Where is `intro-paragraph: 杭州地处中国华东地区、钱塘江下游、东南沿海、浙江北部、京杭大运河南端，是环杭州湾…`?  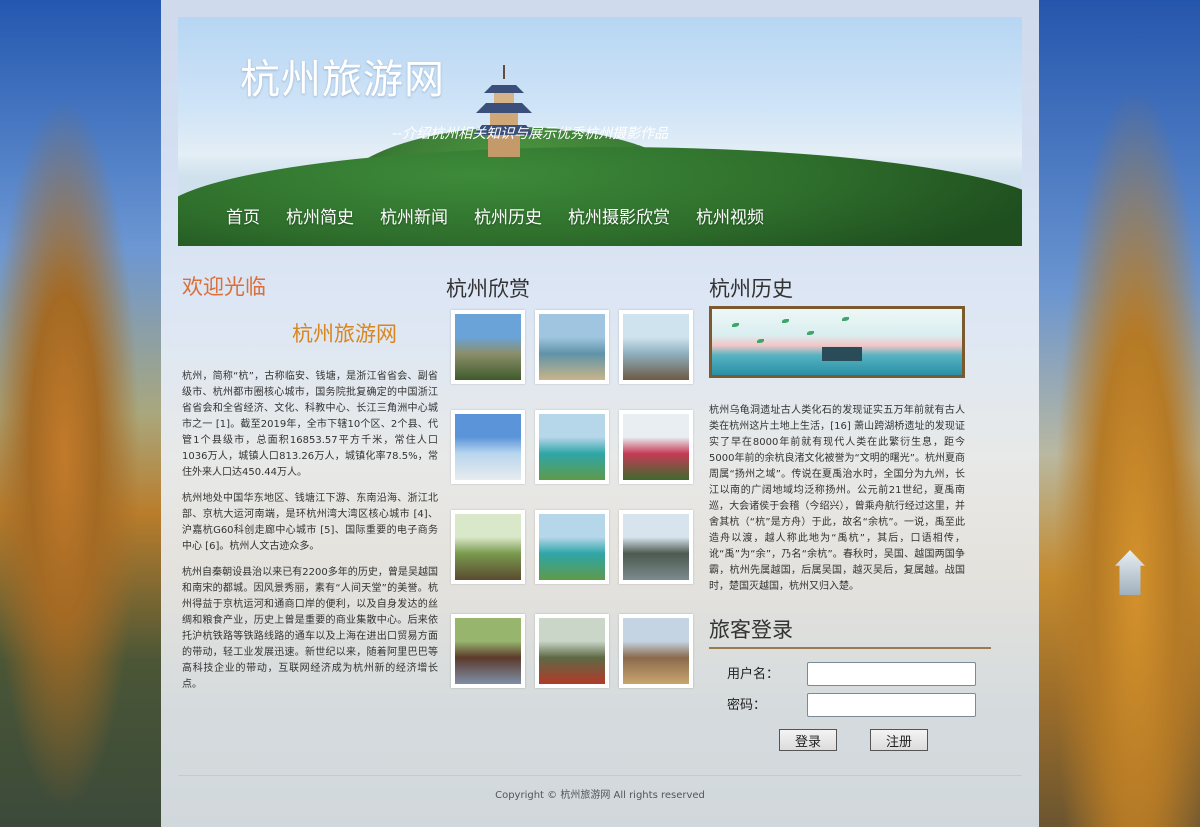 intro-paragraph: 杭州地处中国华东地区、钱塘江下游、东南沿海、浙江北部、京杭大运河南端，是环杭州湾… is located at coordinates (310, 522).